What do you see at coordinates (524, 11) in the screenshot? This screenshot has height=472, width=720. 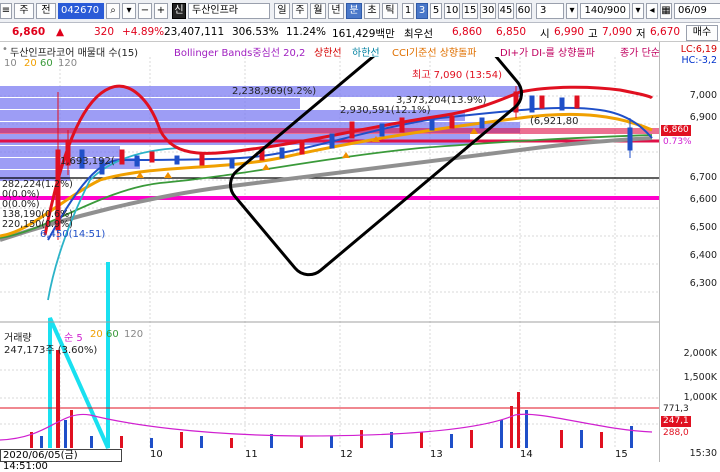 I see `minute-60: 60` at bounding box center [524, 11].